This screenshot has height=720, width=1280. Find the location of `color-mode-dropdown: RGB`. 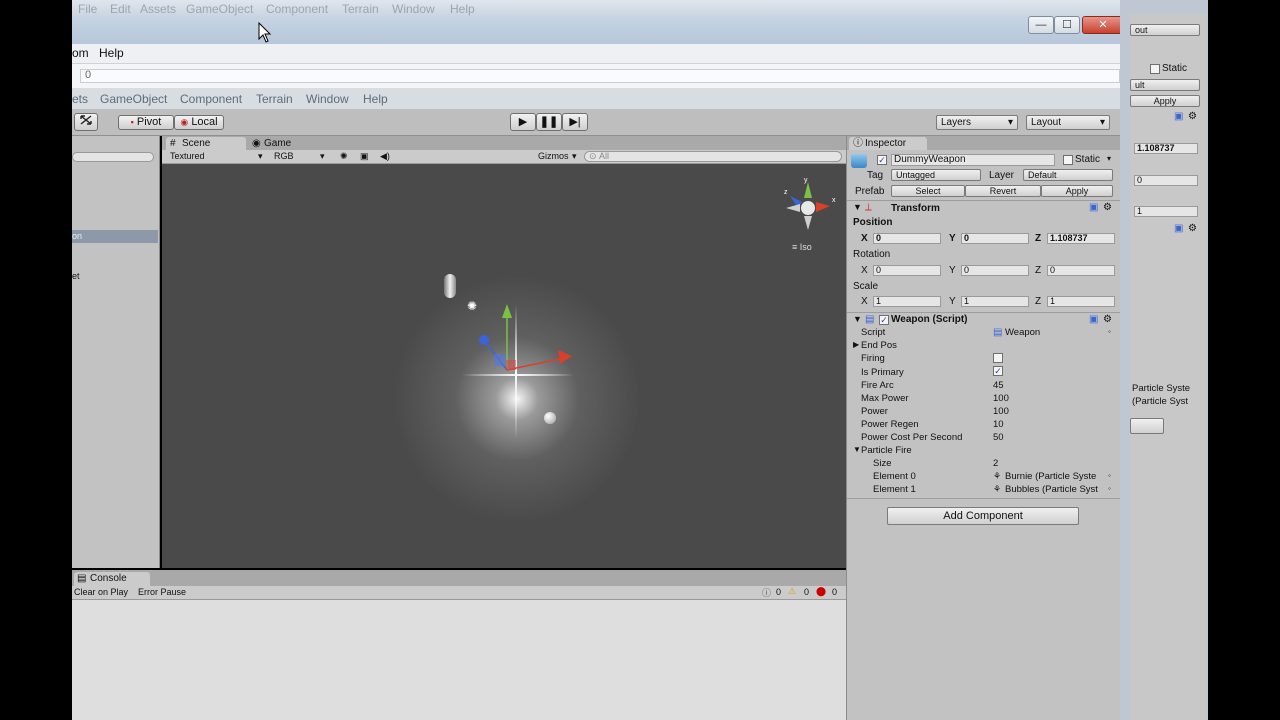

color-mode-dropdown: RGB is located at coordinates (284, 156).